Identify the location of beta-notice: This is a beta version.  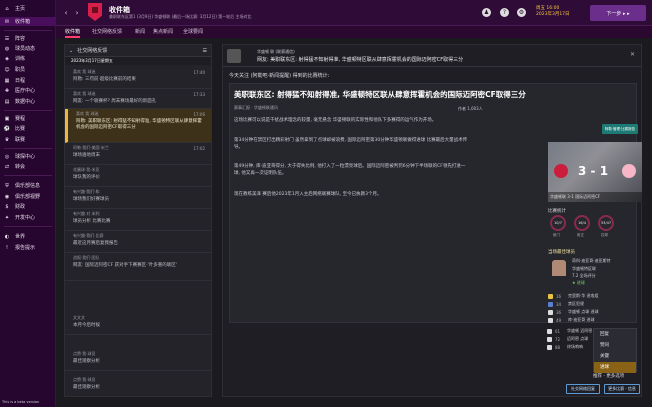
(21, 402).